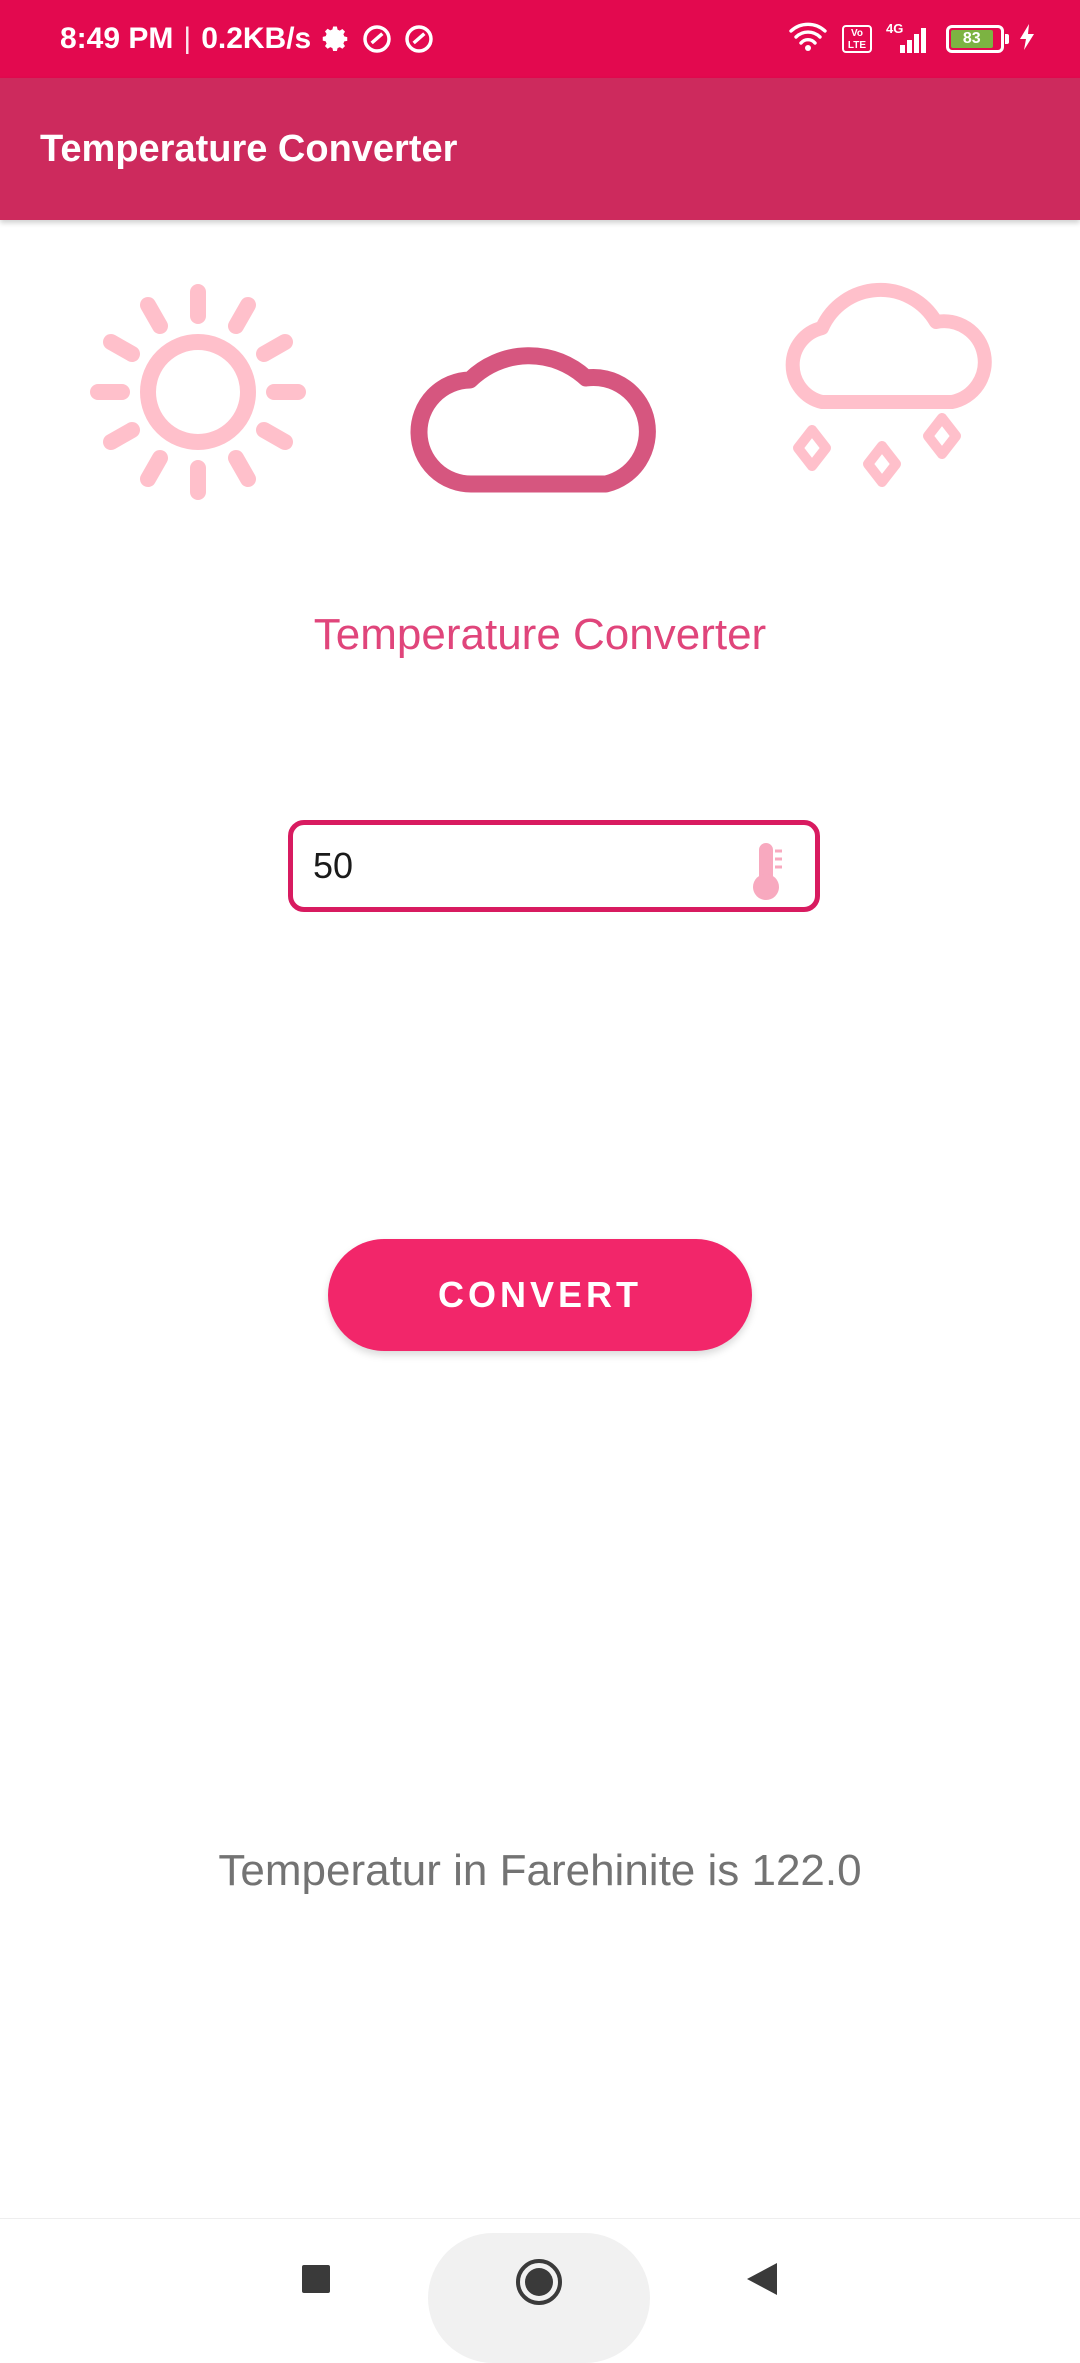  Describe the element at coordinates (540, 39) in the screenshot. I see `status-bar: 8:49 PM | 0.2KB/s Vo LTE 4G 83` at that location.